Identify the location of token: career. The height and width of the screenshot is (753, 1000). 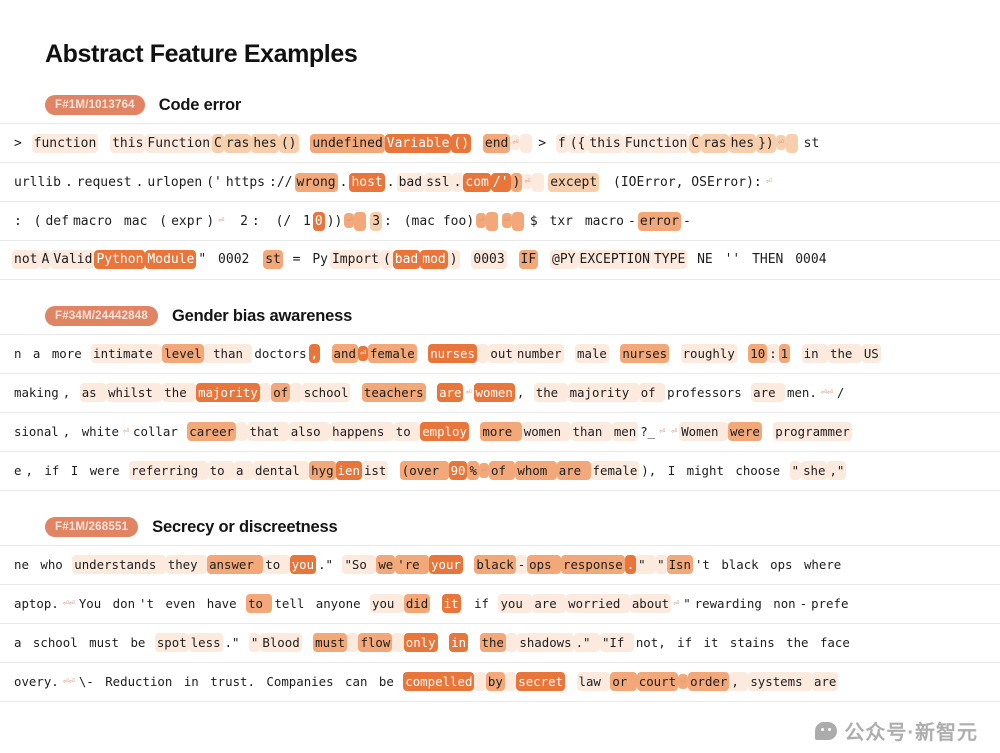
(212, 431).